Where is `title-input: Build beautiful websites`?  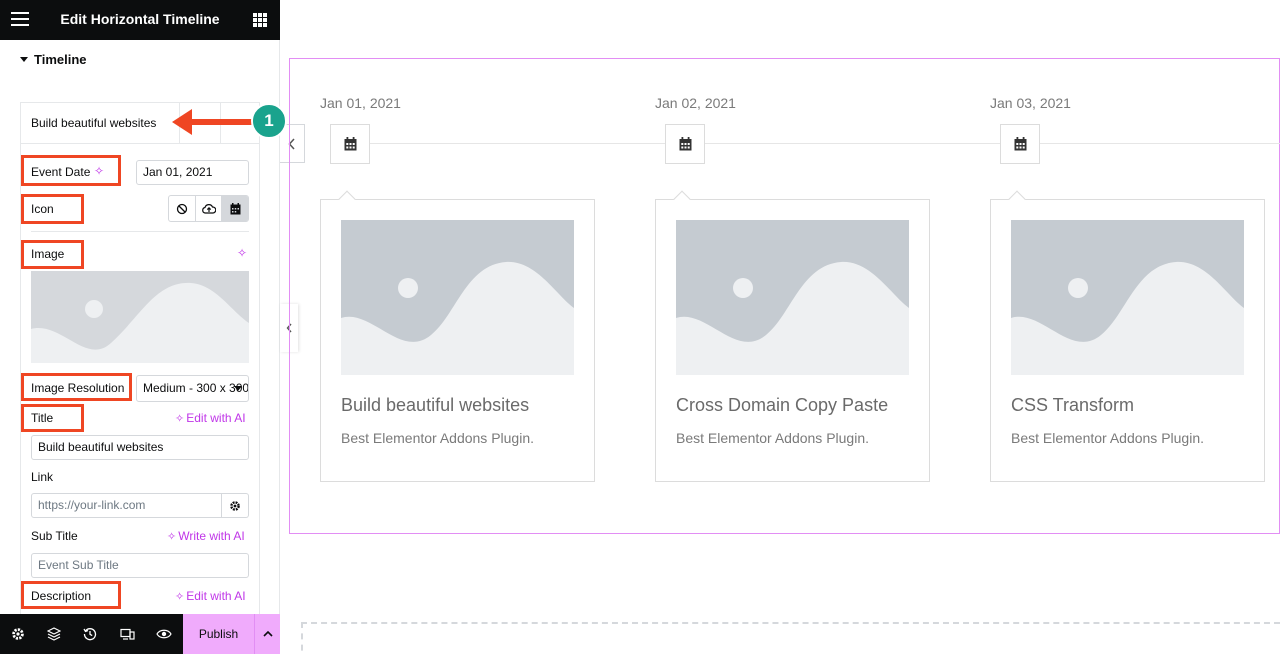
title-input: Build beautiful websites is located at coordinates (140, 447).